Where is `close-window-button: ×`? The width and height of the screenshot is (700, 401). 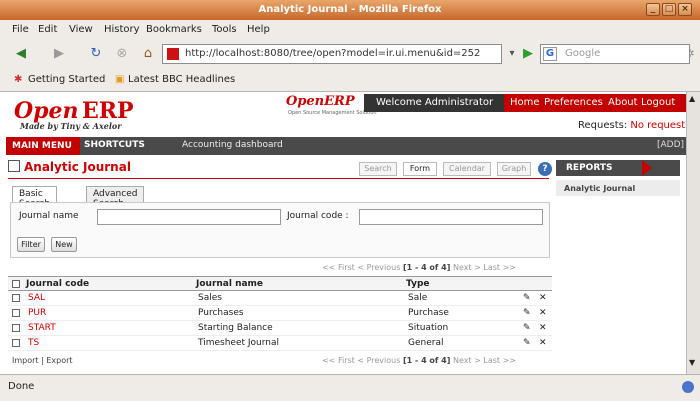
close-window-button: × is located at coordinates (685, 9).